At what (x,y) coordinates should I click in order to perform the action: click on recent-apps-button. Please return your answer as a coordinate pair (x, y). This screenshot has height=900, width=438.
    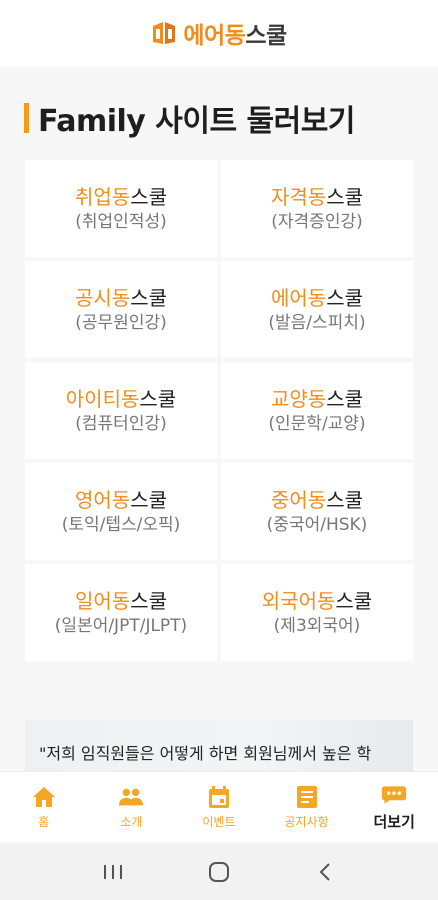
    Looking at the image, I should click on (113, 872).